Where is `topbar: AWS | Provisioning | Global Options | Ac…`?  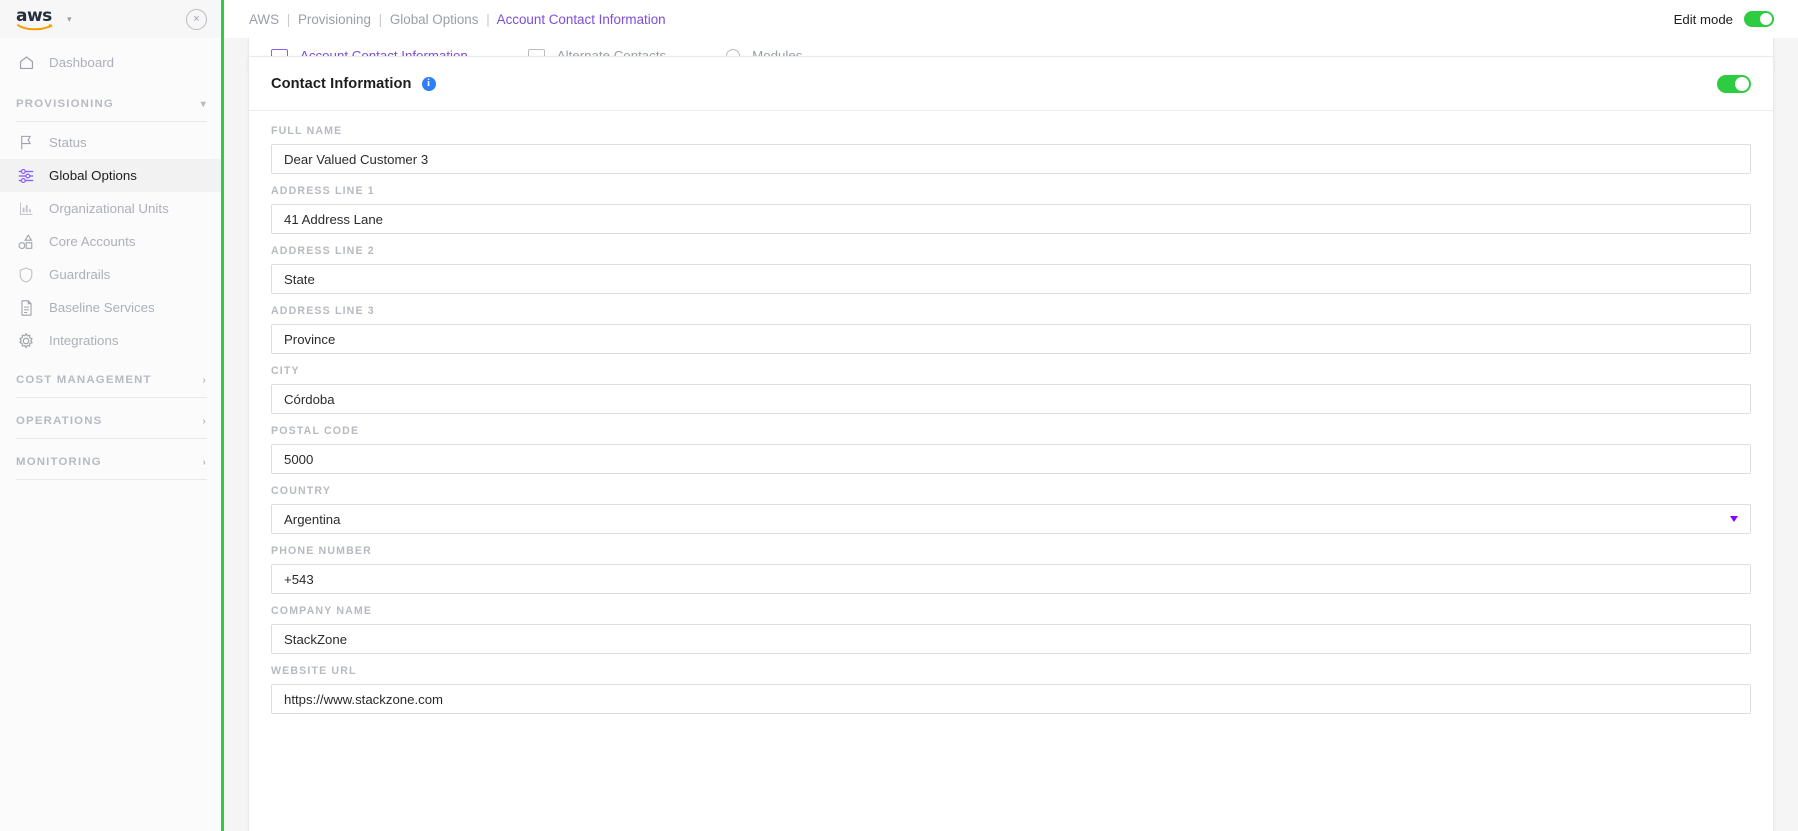
topbar: AWS | Provisioning | Global Options | Ac… is located at coordinates (1011, 19).